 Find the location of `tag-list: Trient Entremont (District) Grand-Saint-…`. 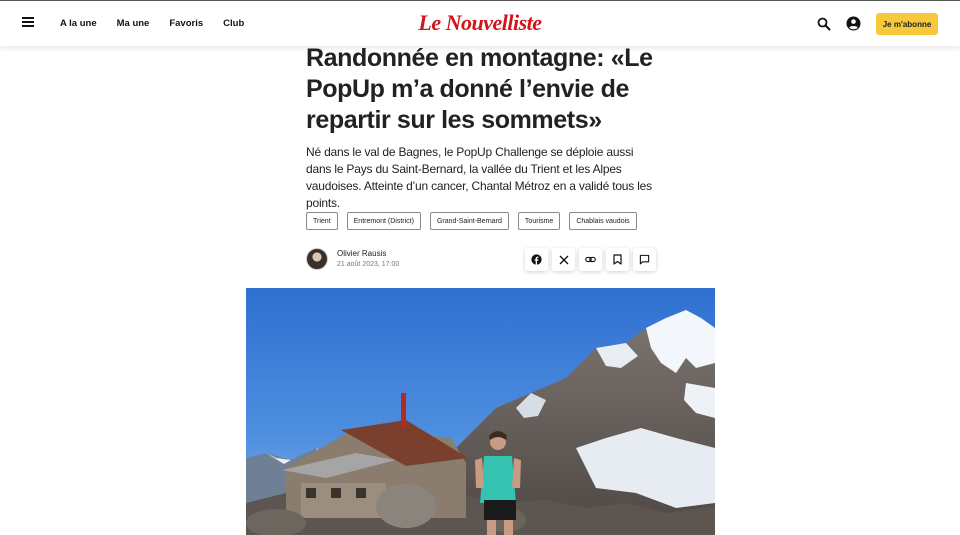

tag-list: Trient Entremont (District) Grand-Saint-… is located at coordinates (471, 221).